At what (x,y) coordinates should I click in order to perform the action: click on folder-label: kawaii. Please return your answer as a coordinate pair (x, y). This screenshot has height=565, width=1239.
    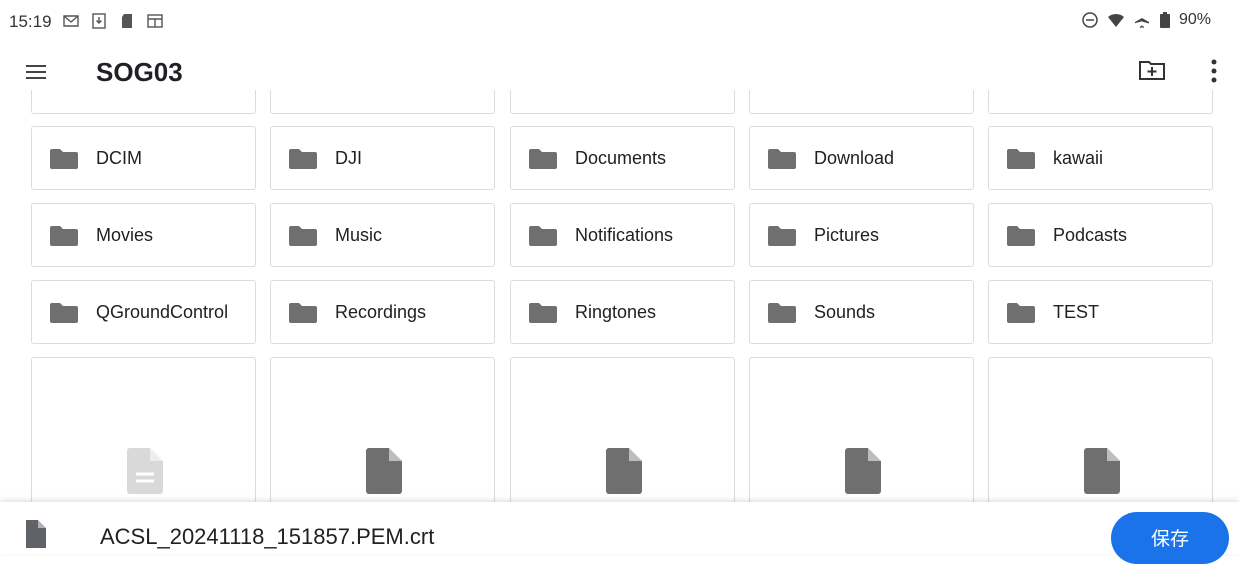
    Looking at the image, I should click on (1078, 158).